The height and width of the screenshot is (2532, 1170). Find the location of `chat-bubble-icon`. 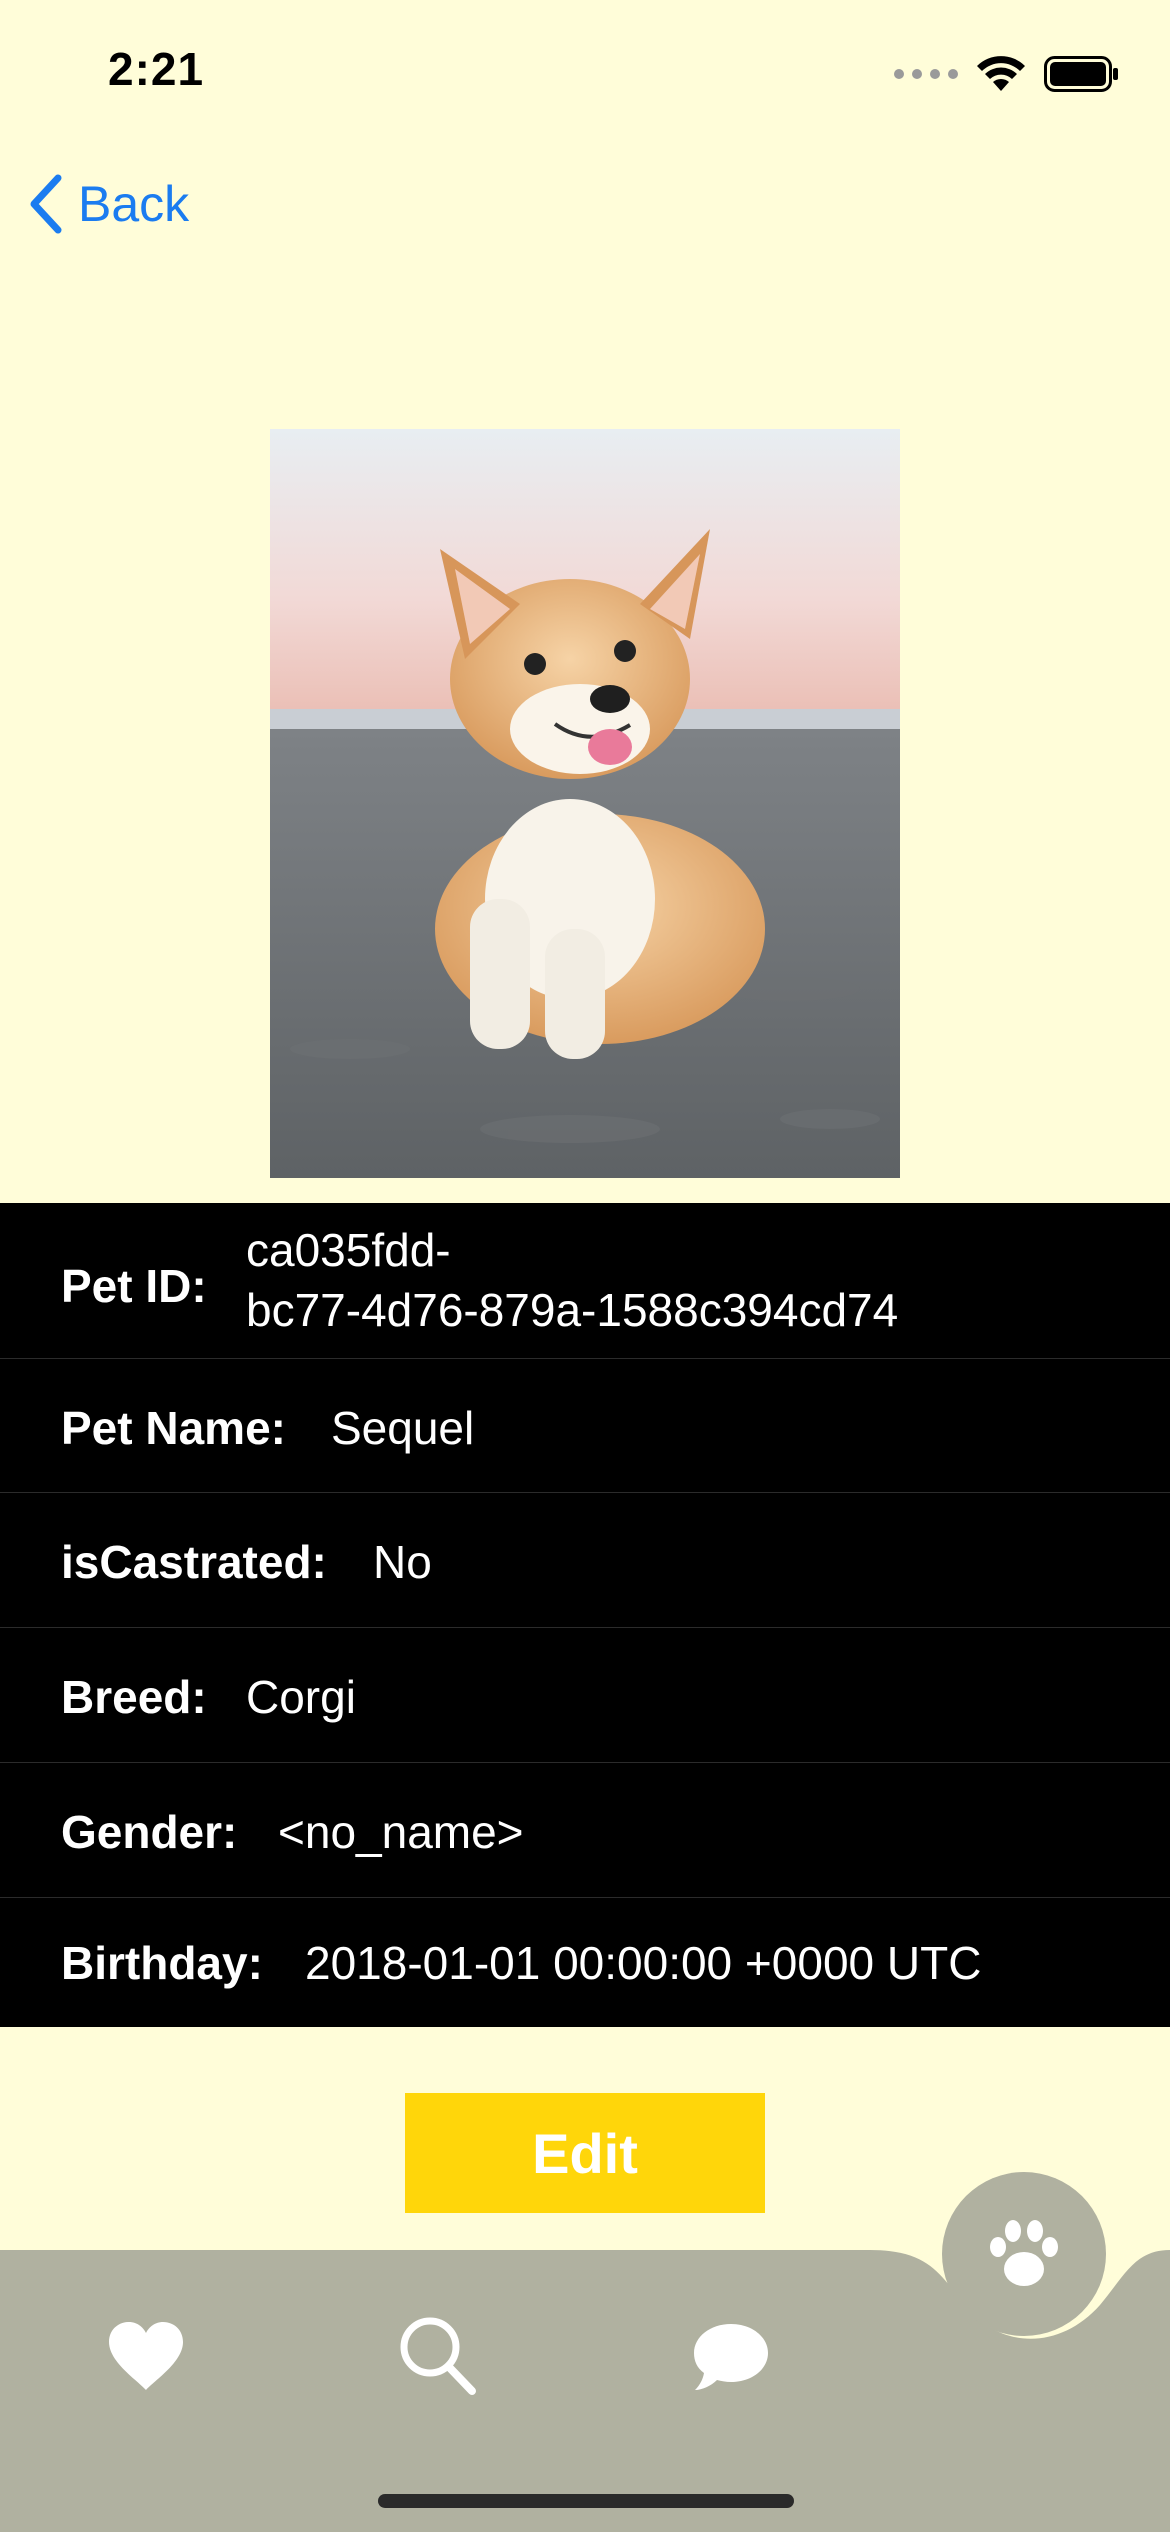

chat-bubble-icon is located at coordinates (731, 2357).